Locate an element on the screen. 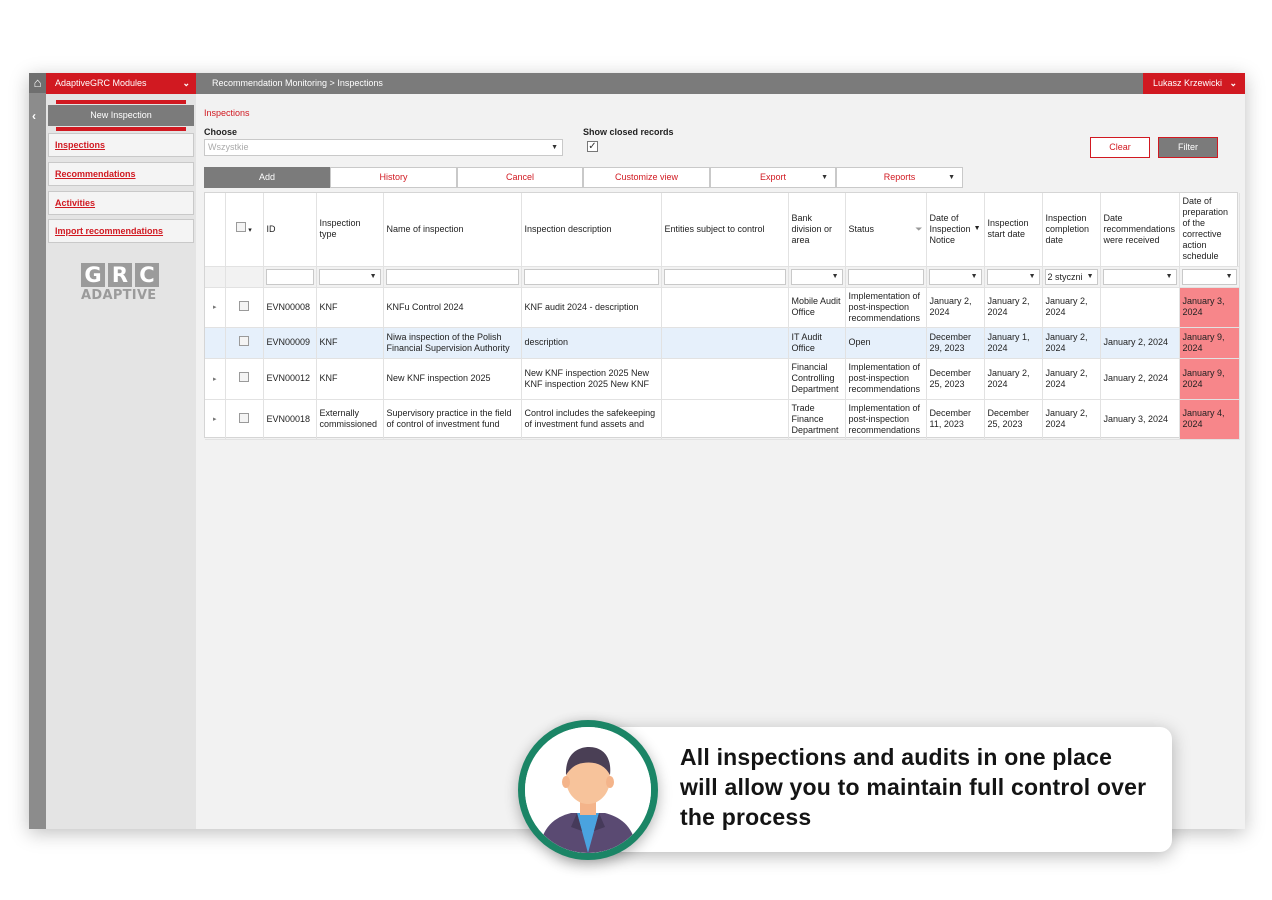 This screenshot has height=900, width=1272. clear-button: Clear is located at coordinates (1120, 147).